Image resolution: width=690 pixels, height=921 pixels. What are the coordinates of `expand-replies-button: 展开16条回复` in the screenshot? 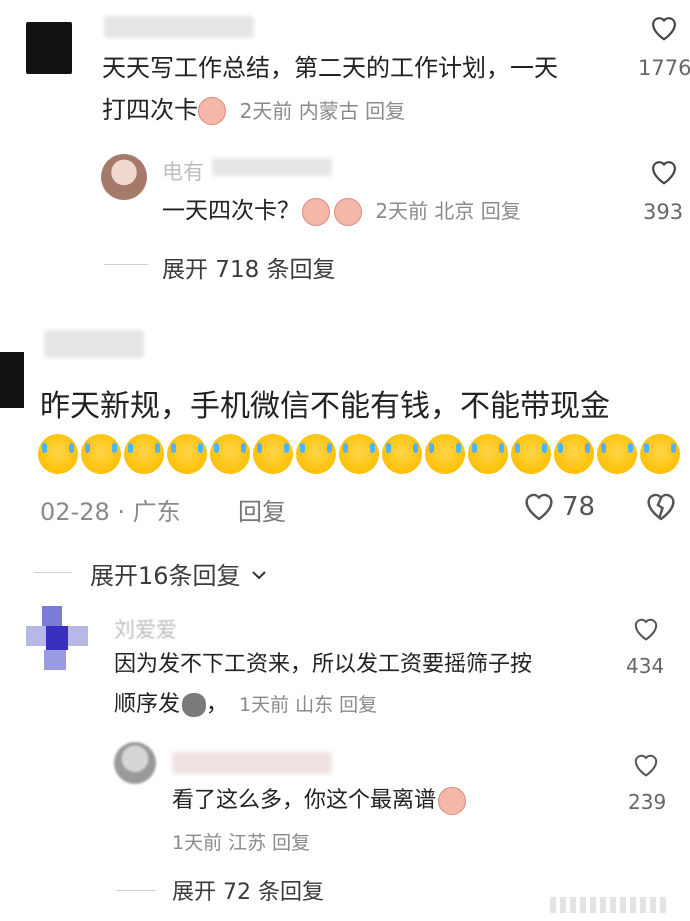 It's located at (180, 573).